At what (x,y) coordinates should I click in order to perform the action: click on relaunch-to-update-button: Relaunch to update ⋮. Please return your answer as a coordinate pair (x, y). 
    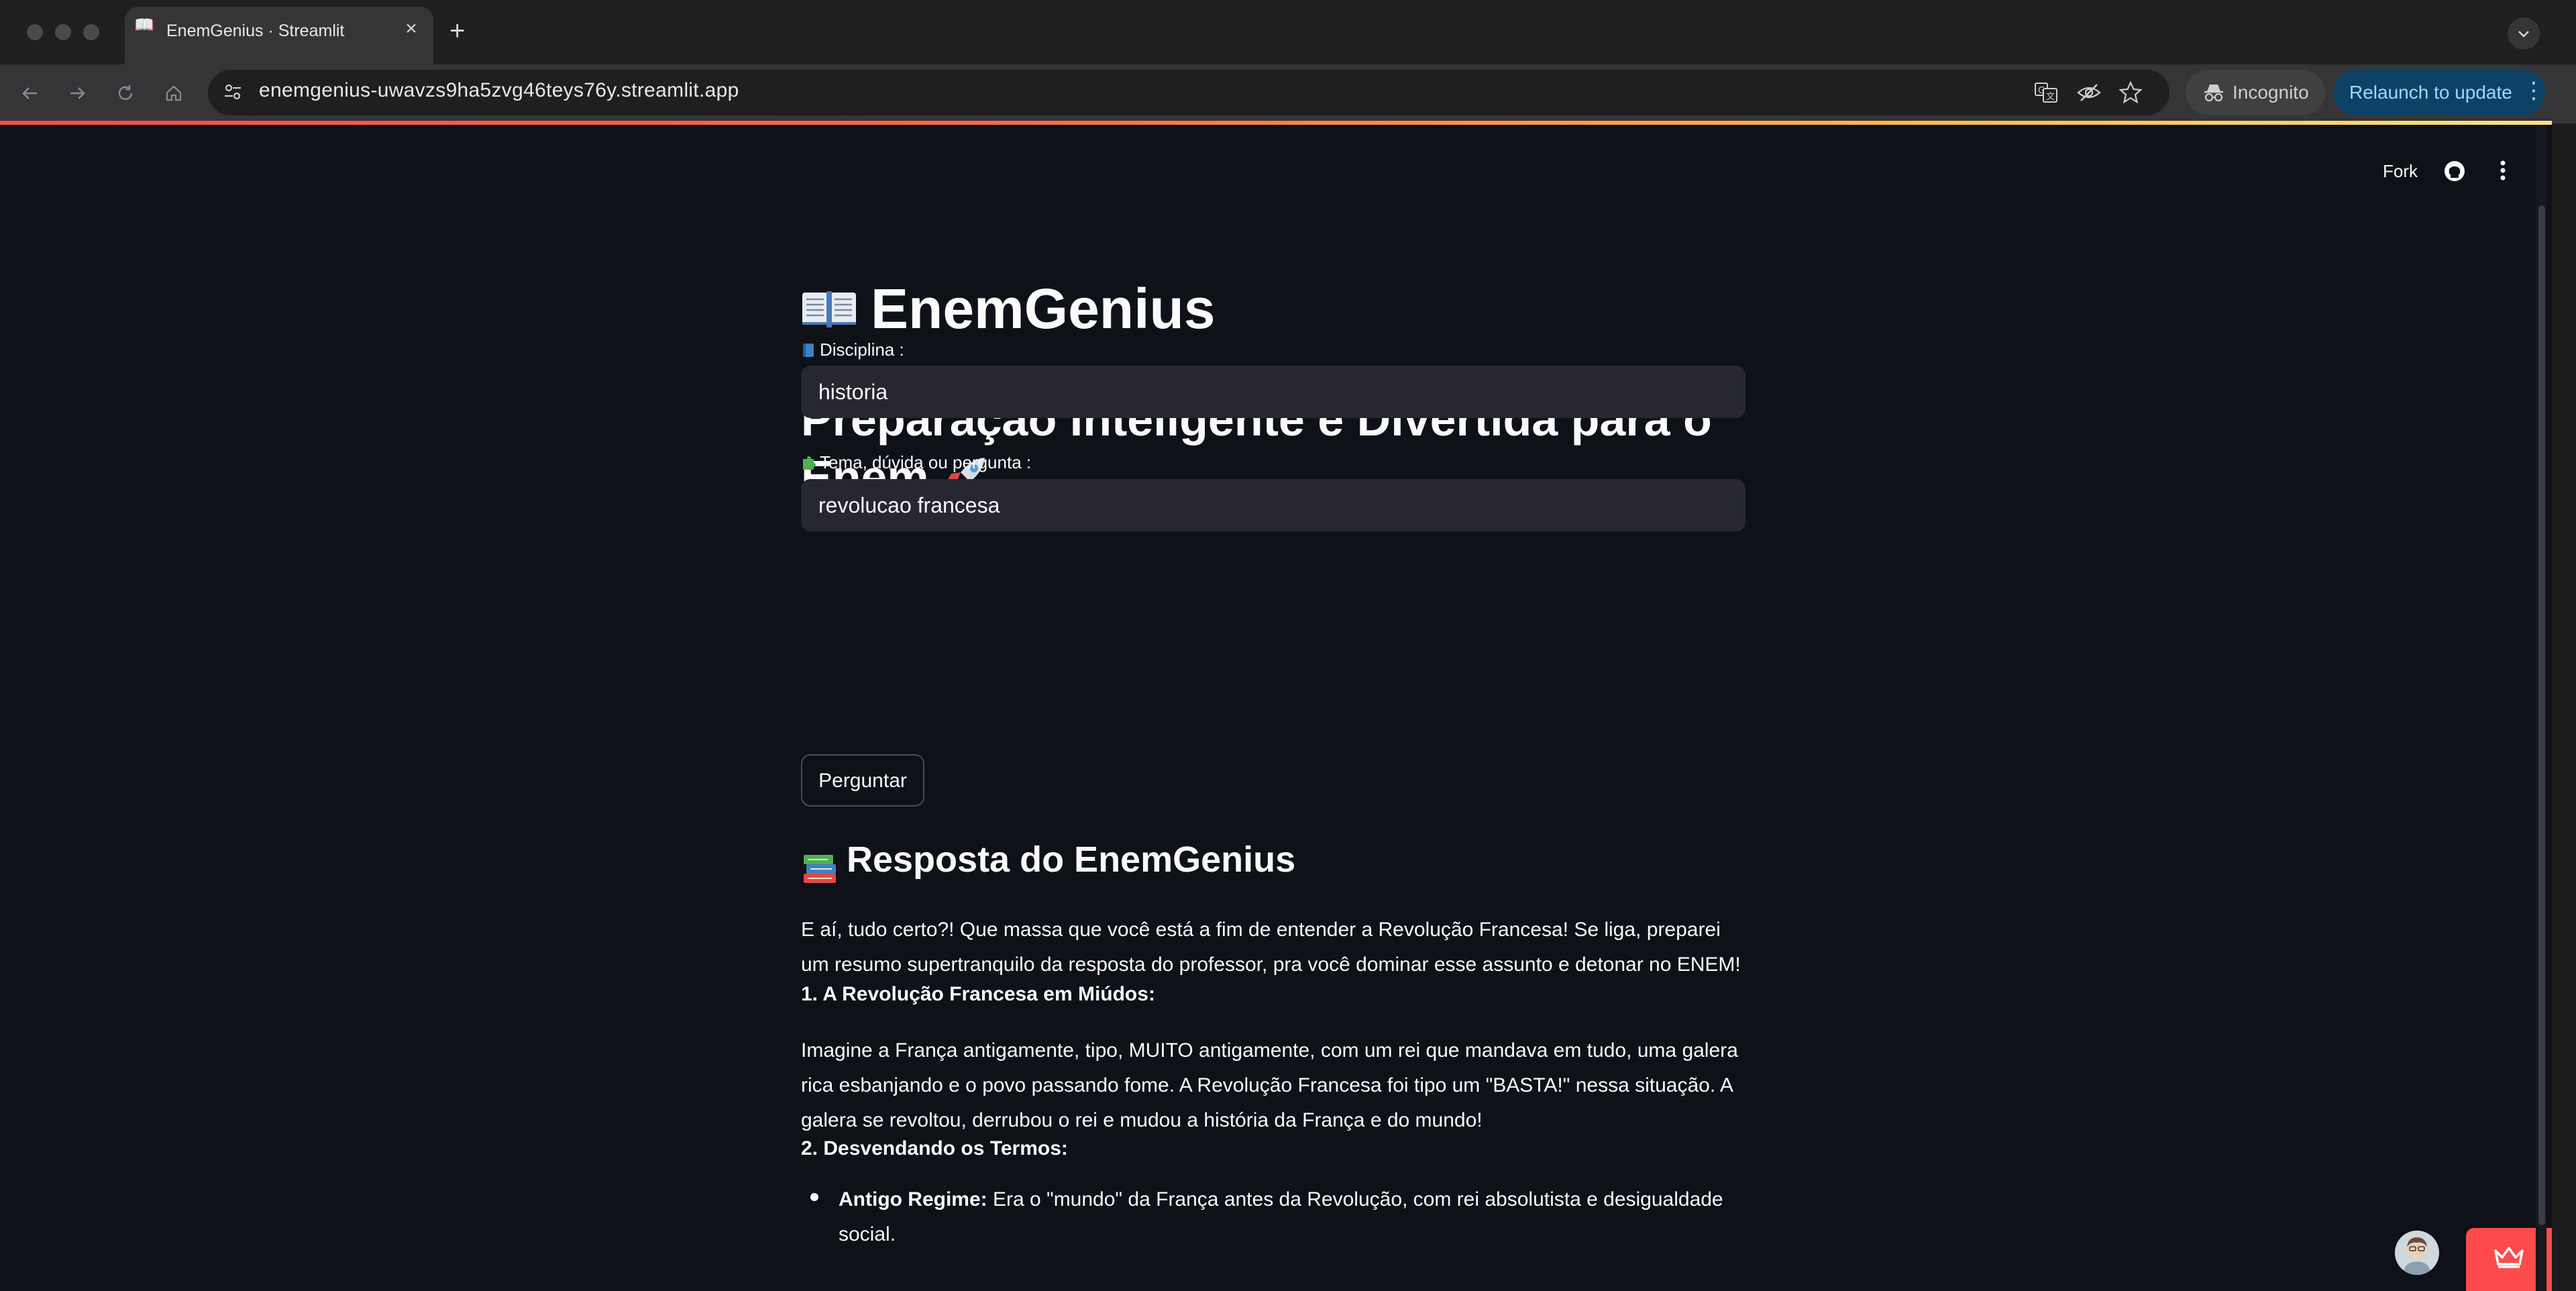
    Looking at the image, I should click on (2439, 92).